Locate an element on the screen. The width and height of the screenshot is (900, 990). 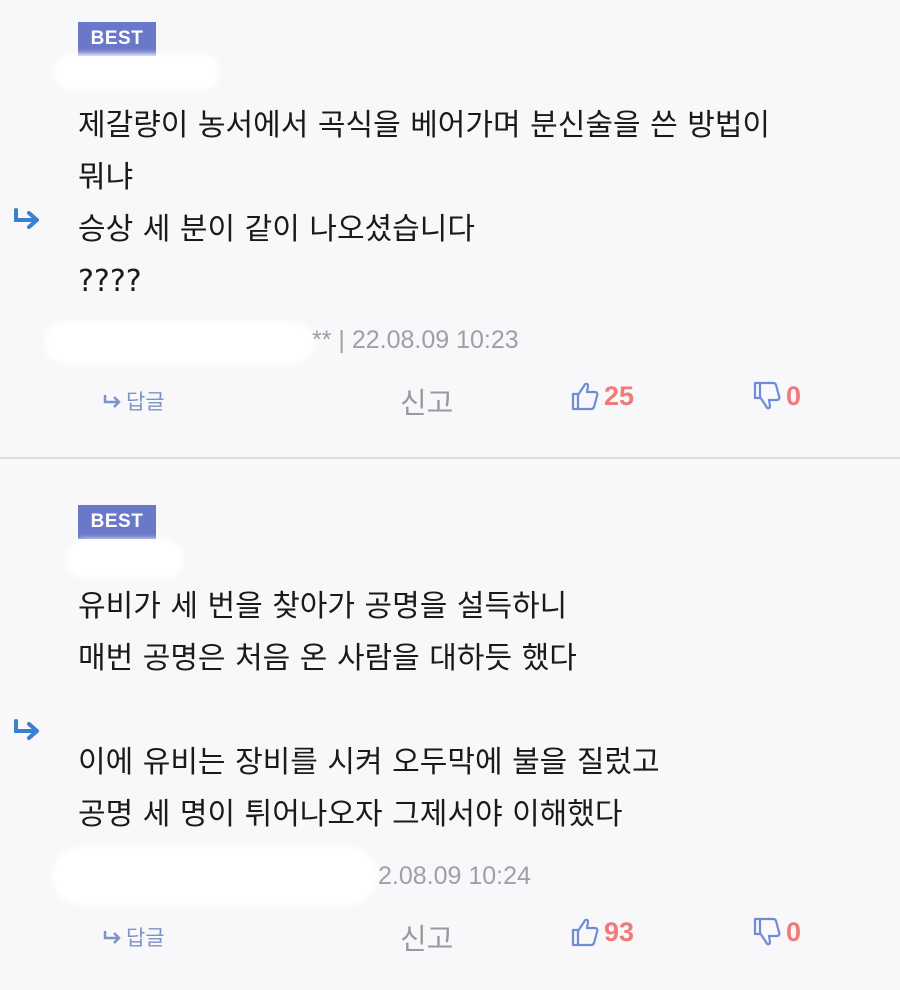
comment-meta: ** | 22.08.09 10:23 is located at coordinates (415, 340).